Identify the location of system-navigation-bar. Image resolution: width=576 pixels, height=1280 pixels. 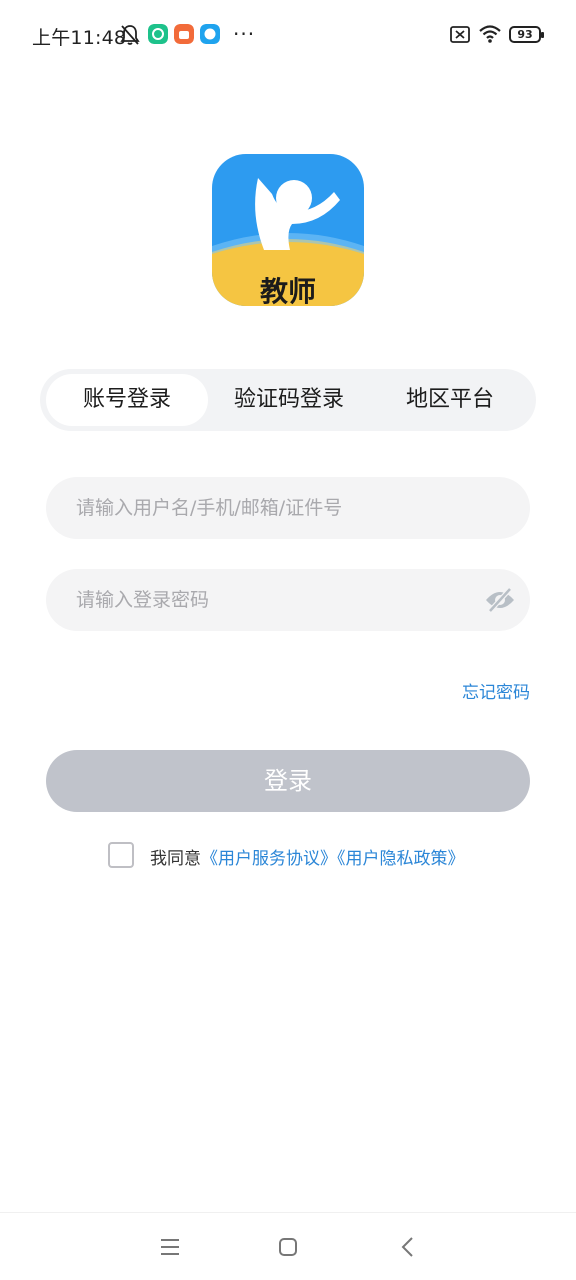
(288, 1246).